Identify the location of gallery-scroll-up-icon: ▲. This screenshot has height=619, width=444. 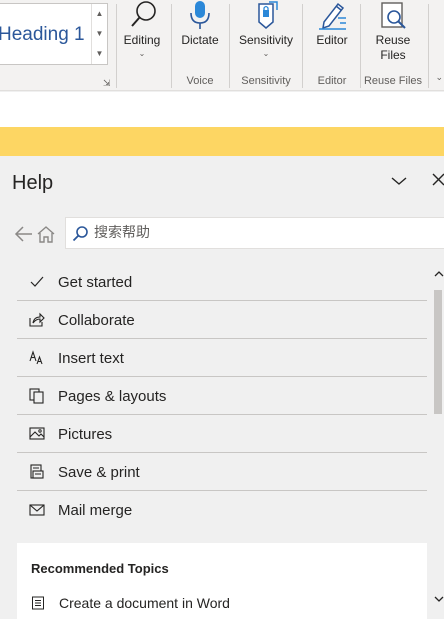
(99, 14).